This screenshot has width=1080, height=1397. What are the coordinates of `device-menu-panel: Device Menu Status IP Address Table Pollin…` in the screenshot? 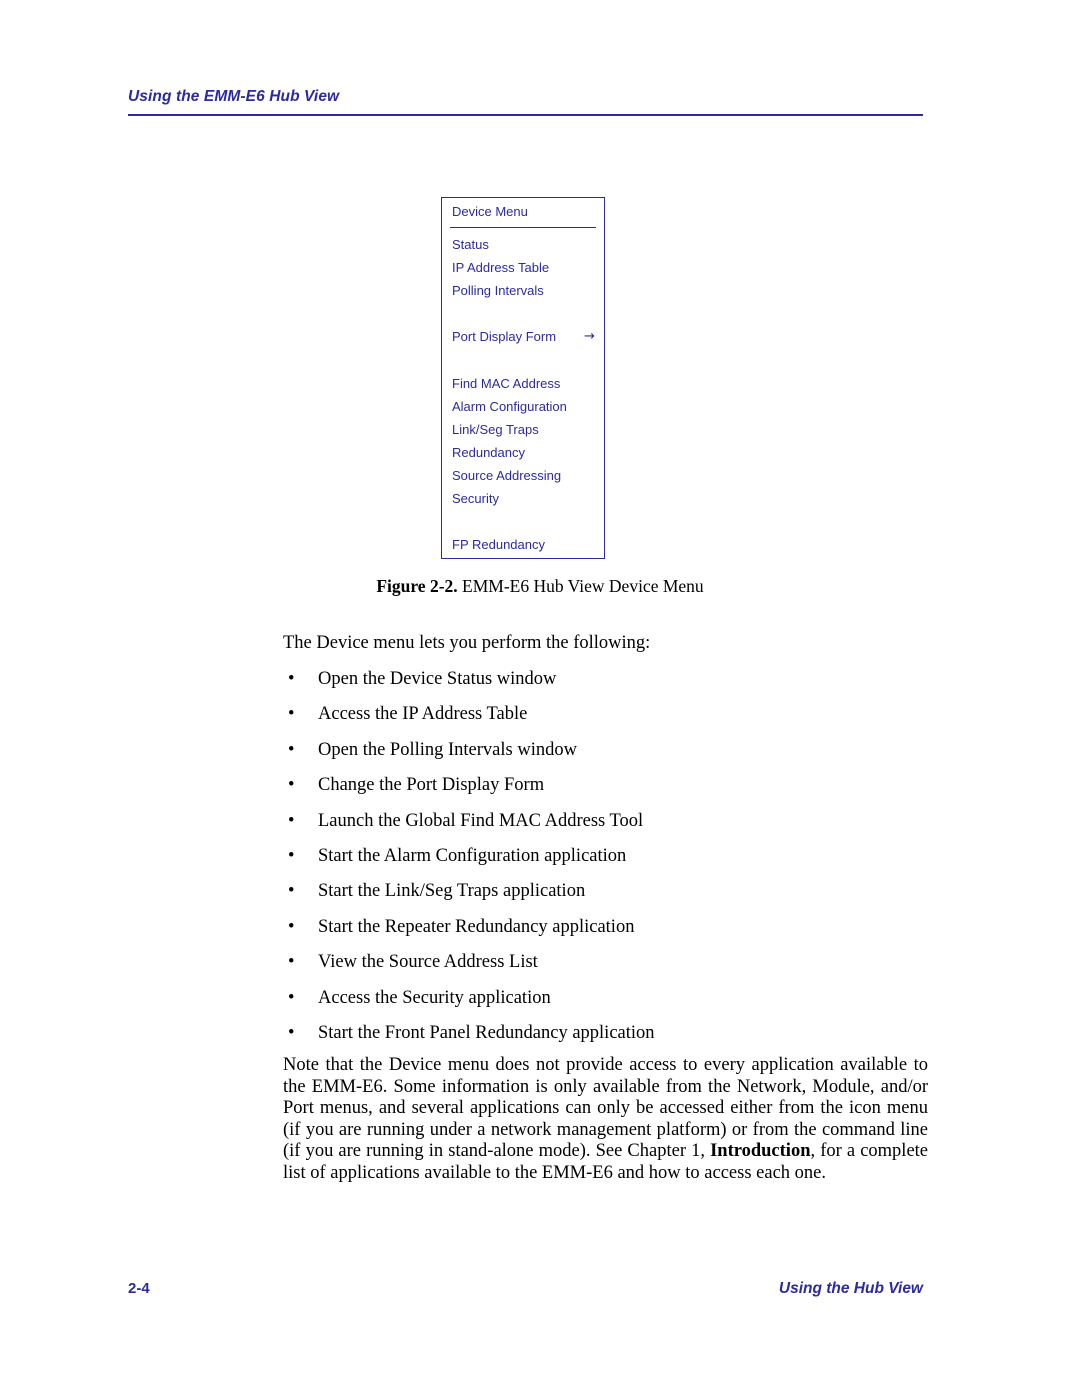 It's located at (523, 378).